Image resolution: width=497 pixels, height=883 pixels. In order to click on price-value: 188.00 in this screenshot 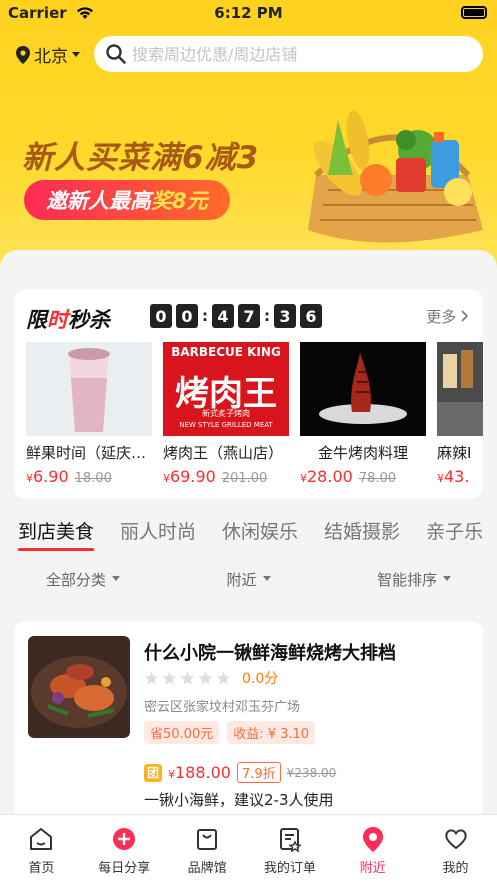, I will do `click(203, 772)`.